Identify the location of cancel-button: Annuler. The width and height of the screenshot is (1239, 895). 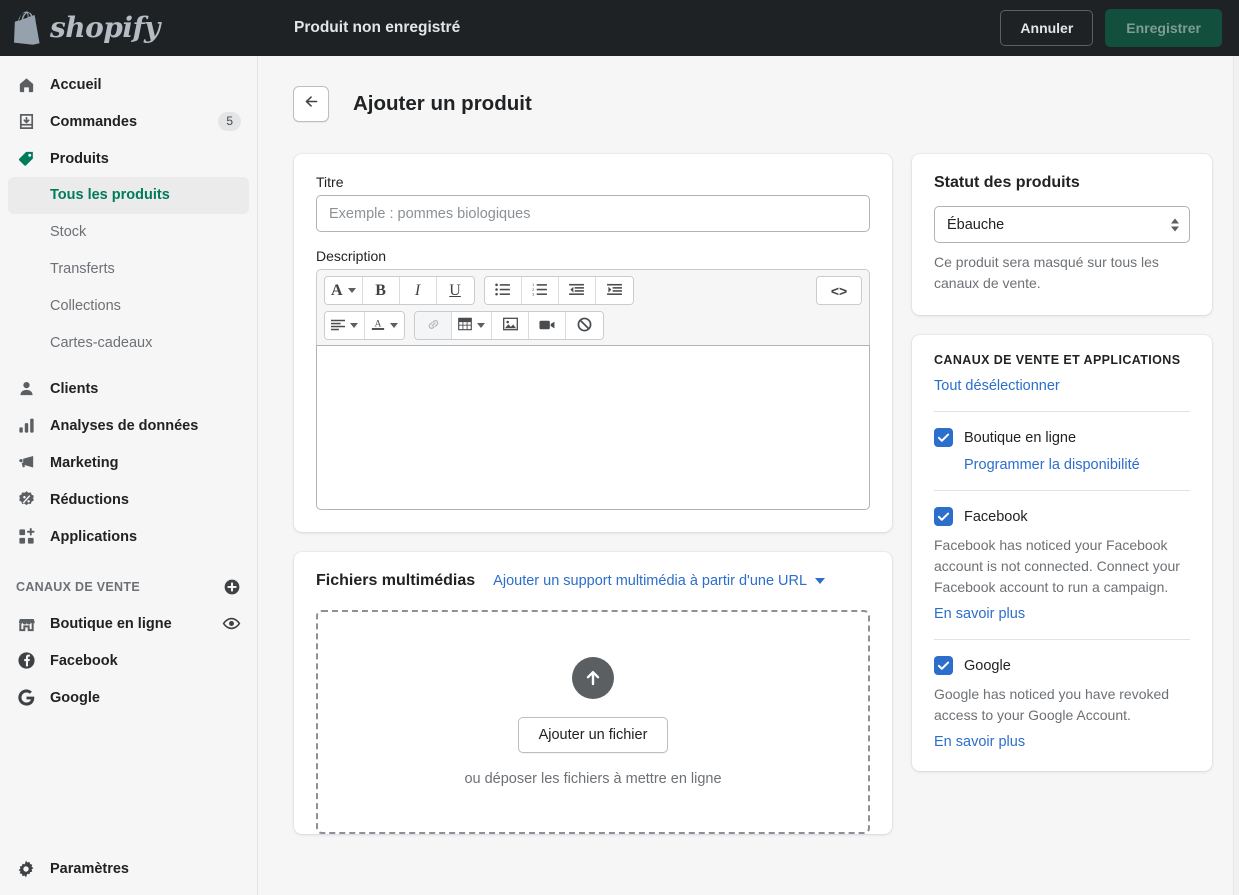
(1047, 28).